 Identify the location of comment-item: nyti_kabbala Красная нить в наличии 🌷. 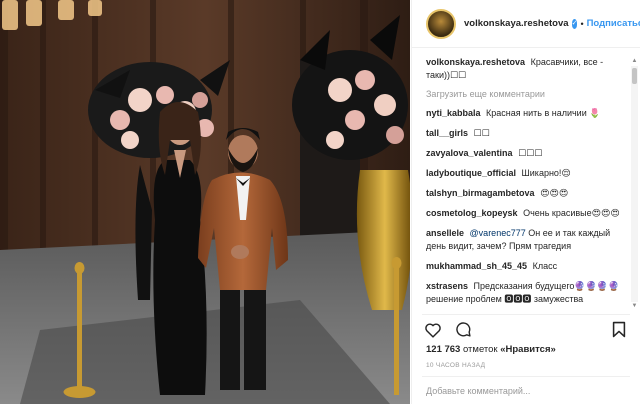
(527, 113).